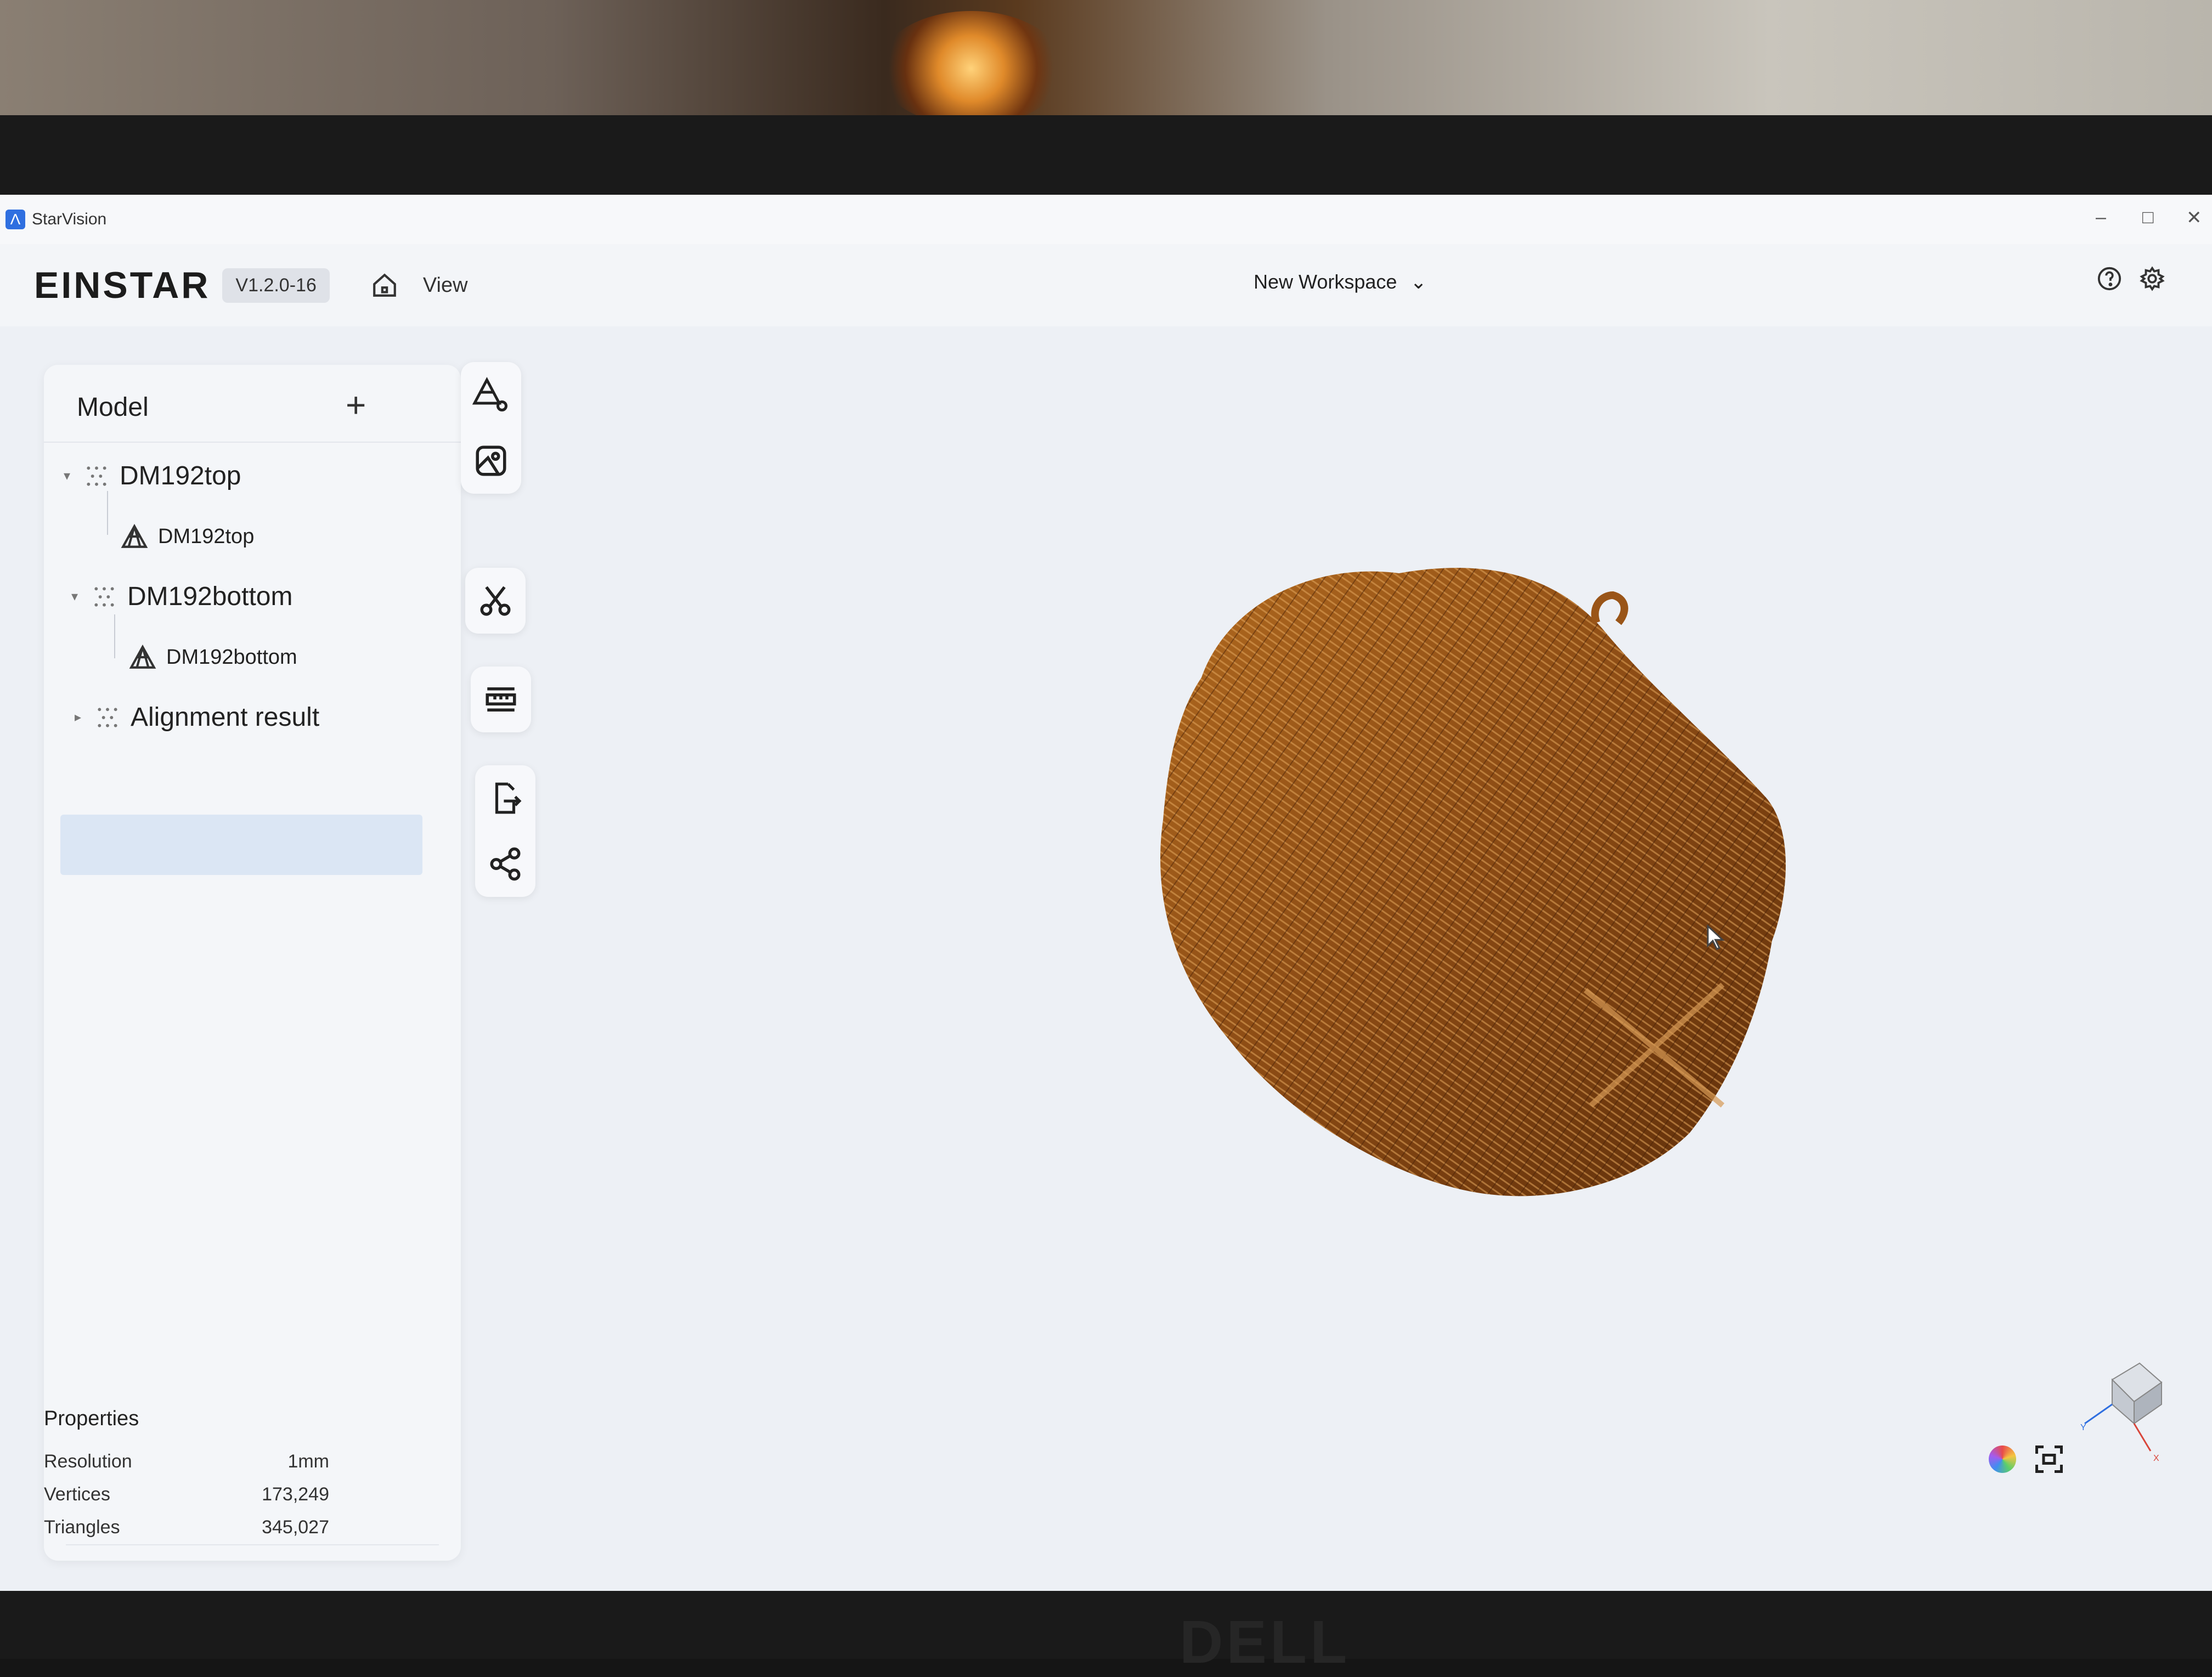 The width and height of the screenshot is (2212, 1677). I want to click on tree-mesh-label: DM192bottom, so click(232, 657).